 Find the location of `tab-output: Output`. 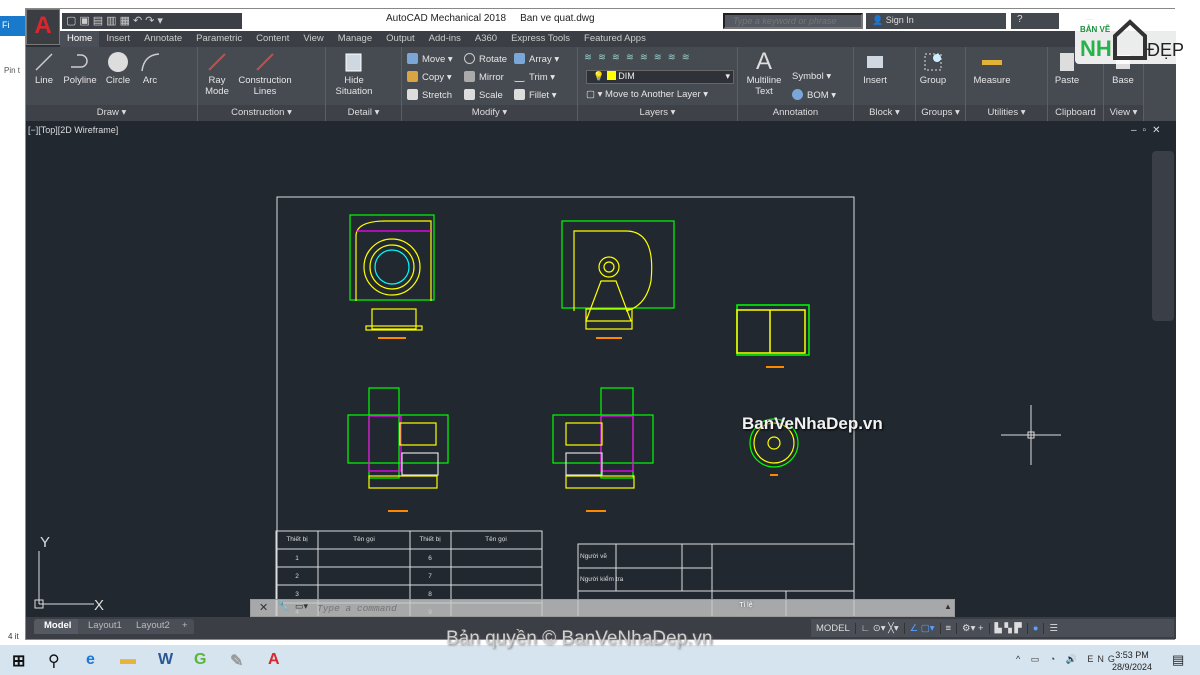

tab-output: Output is located at coordinates (400, 39).